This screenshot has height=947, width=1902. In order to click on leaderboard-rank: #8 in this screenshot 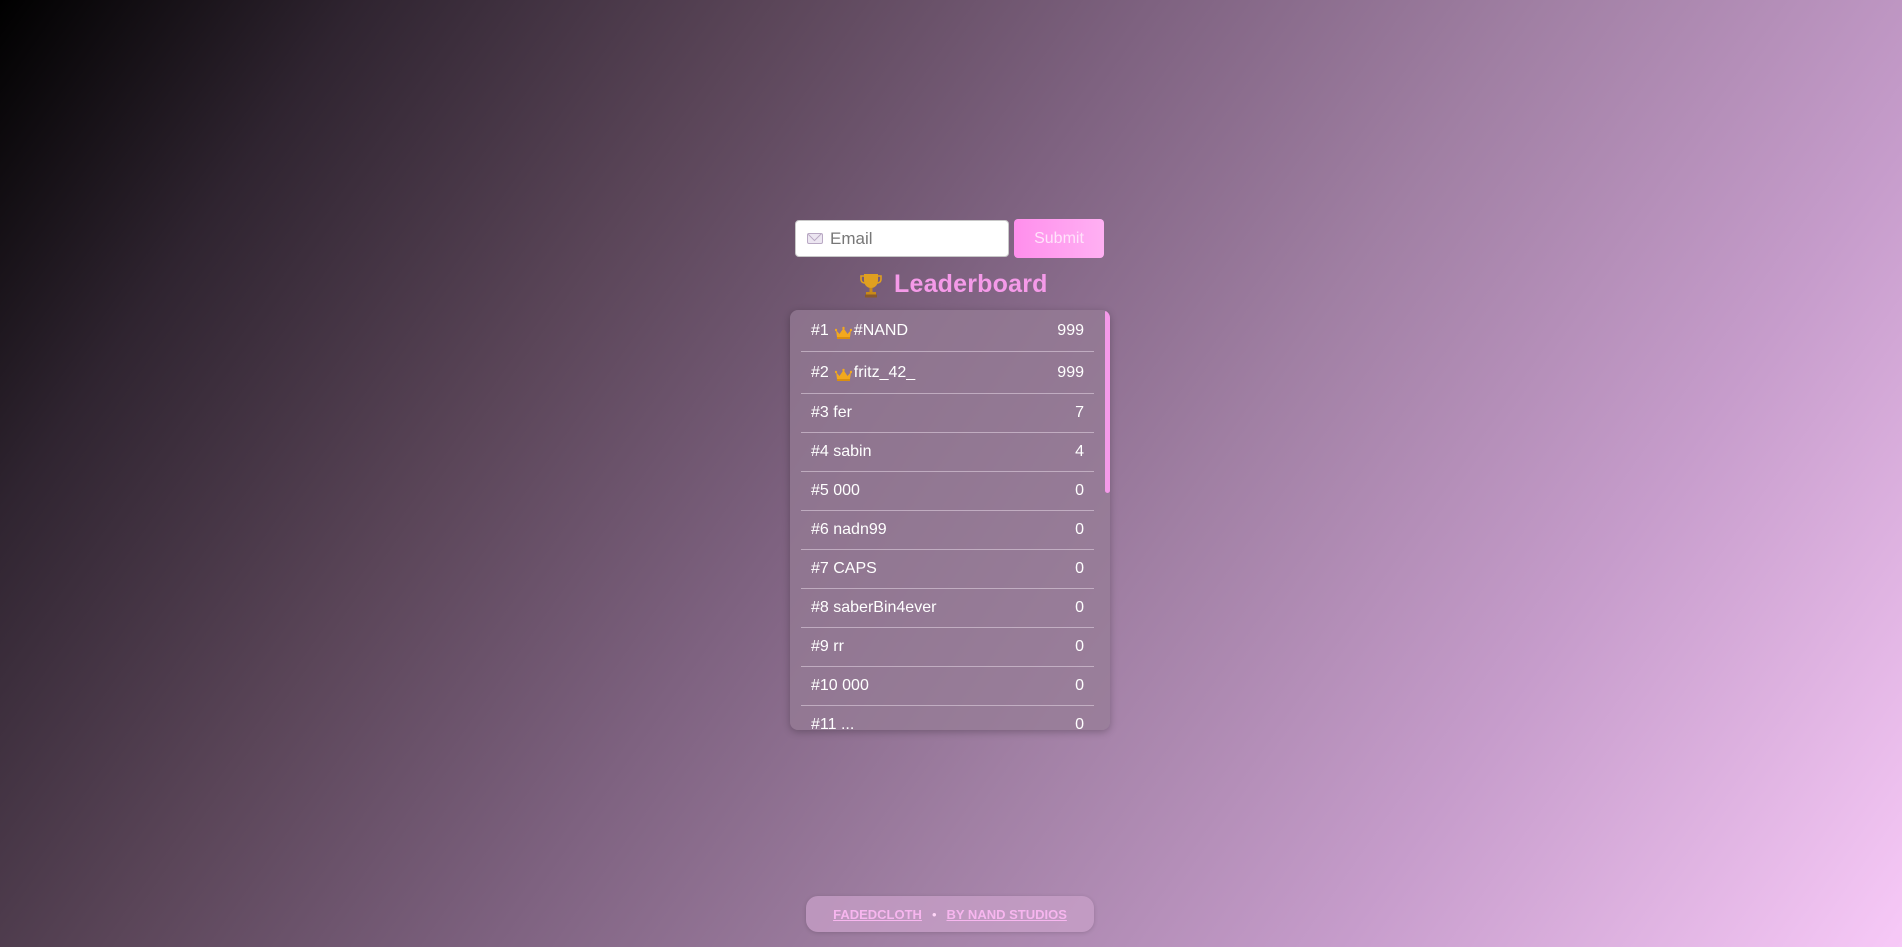, I will do `click(820, 607)`.